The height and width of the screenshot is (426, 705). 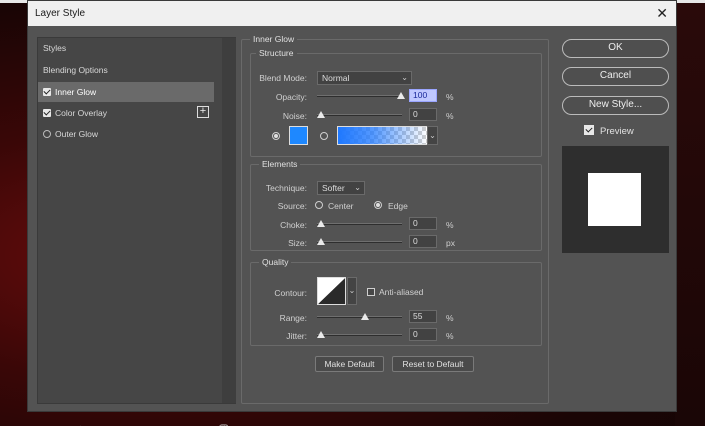 I want to click on close-icon: ✕, so click(x=662, y=13).